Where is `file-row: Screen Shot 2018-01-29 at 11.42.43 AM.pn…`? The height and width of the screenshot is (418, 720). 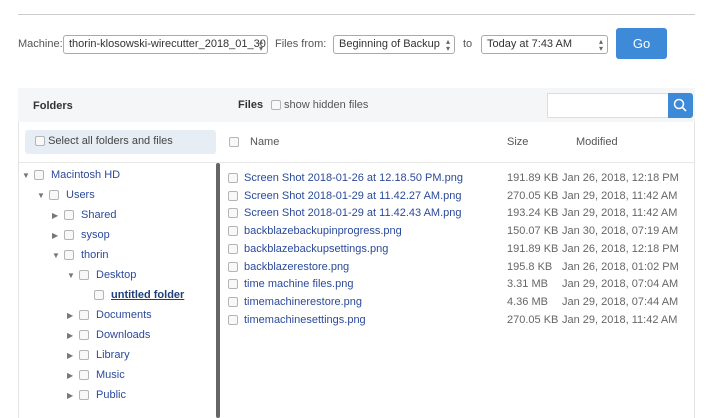
file-row: Screen Shot 2018-01-29 at 11.42.43 AM.pn… is located at coordinates (461, 213).